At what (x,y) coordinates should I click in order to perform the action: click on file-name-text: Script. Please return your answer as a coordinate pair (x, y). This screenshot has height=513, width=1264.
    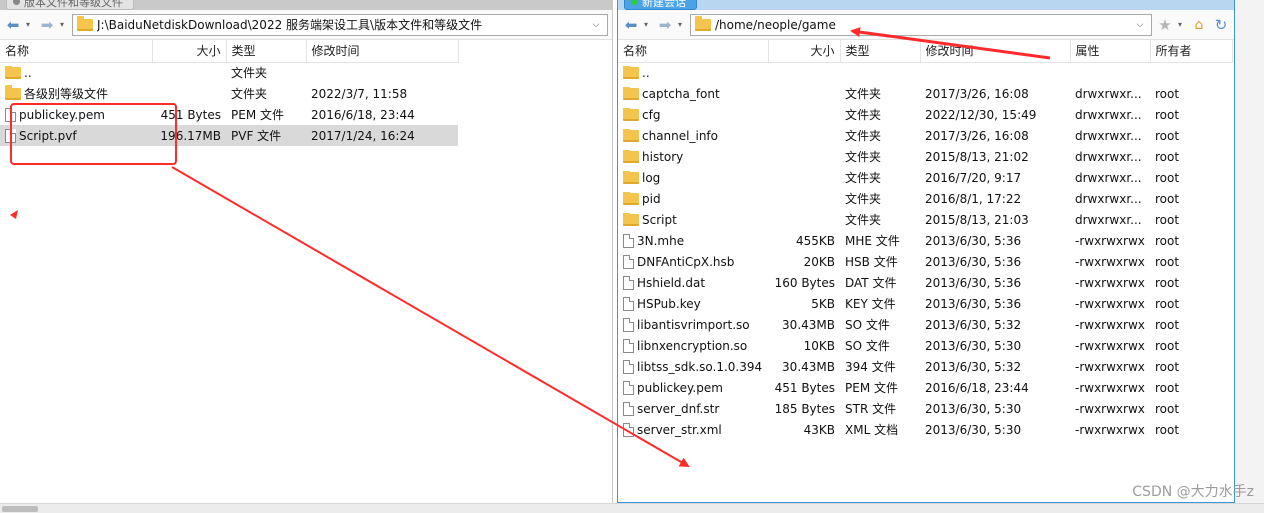
    Looking at the image, I should click on (659, 219).